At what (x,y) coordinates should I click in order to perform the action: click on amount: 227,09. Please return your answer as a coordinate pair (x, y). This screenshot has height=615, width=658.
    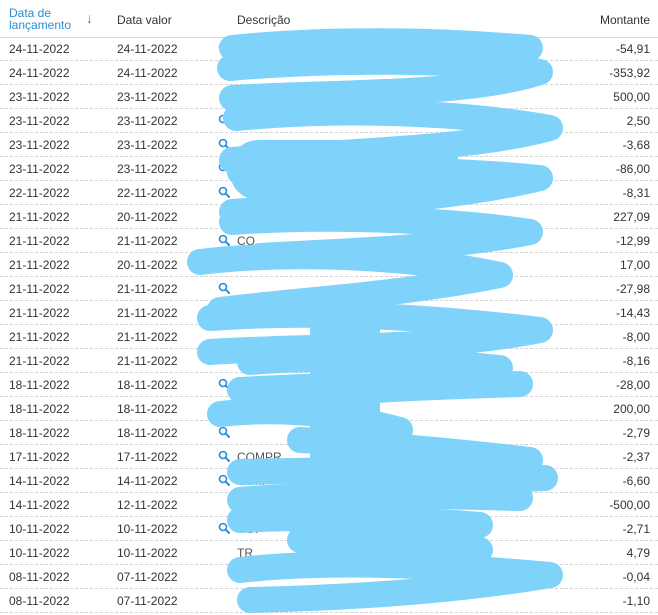
    Looking at the image, I should click on (631, 217).